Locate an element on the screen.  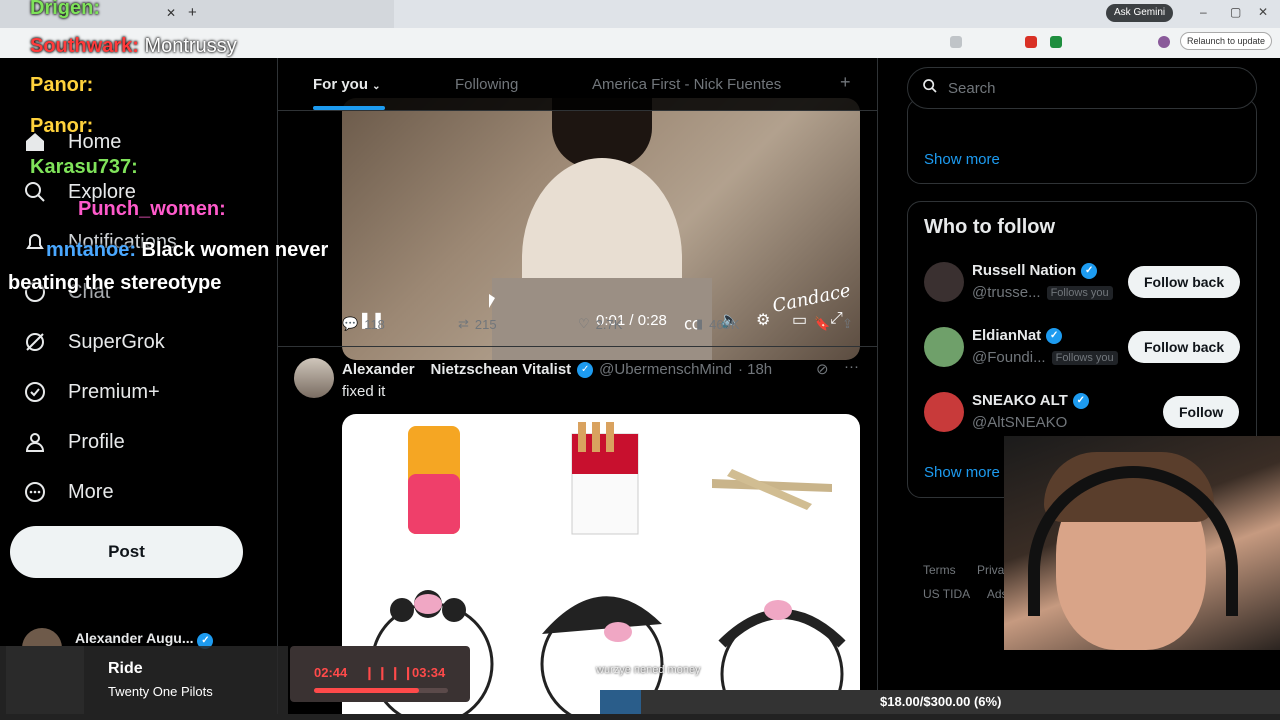
nav-profile: Profile is located at coordinates (73, 442).